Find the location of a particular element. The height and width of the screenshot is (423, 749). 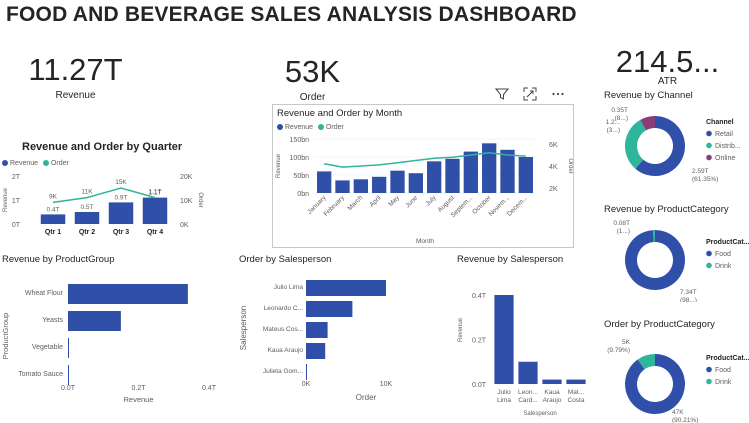

kpi-label: Revenue is located at coordinates (75, 95).